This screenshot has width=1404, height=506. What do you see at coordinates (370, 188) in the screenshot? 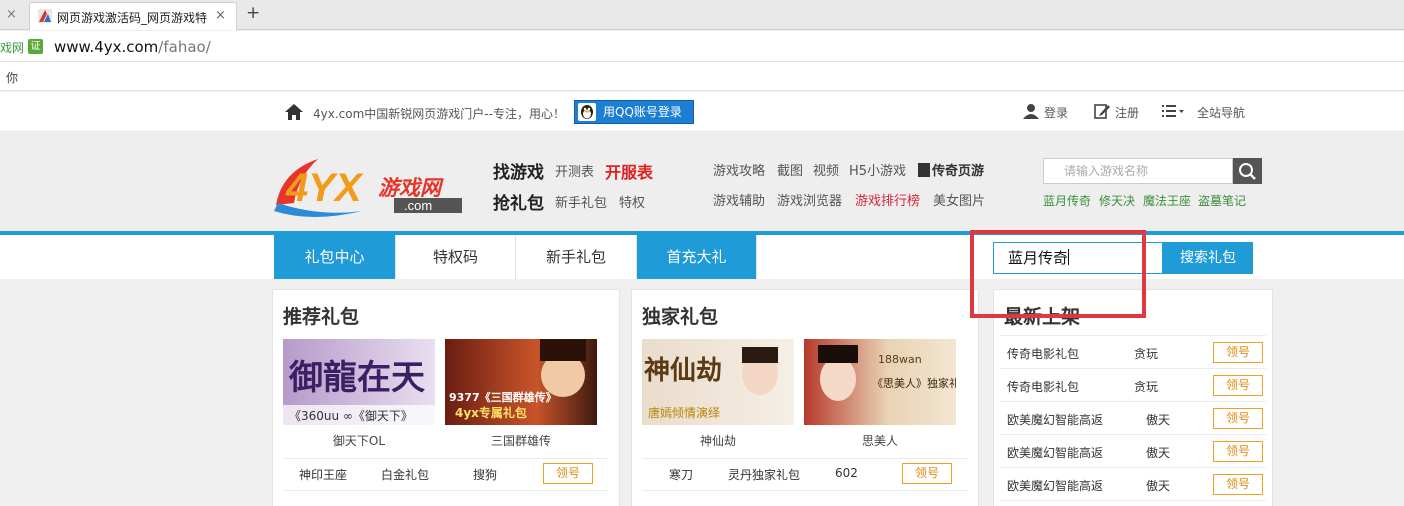
I see `site-logo: 4YX 游戏网 .com` at bounding box center [370, 188].